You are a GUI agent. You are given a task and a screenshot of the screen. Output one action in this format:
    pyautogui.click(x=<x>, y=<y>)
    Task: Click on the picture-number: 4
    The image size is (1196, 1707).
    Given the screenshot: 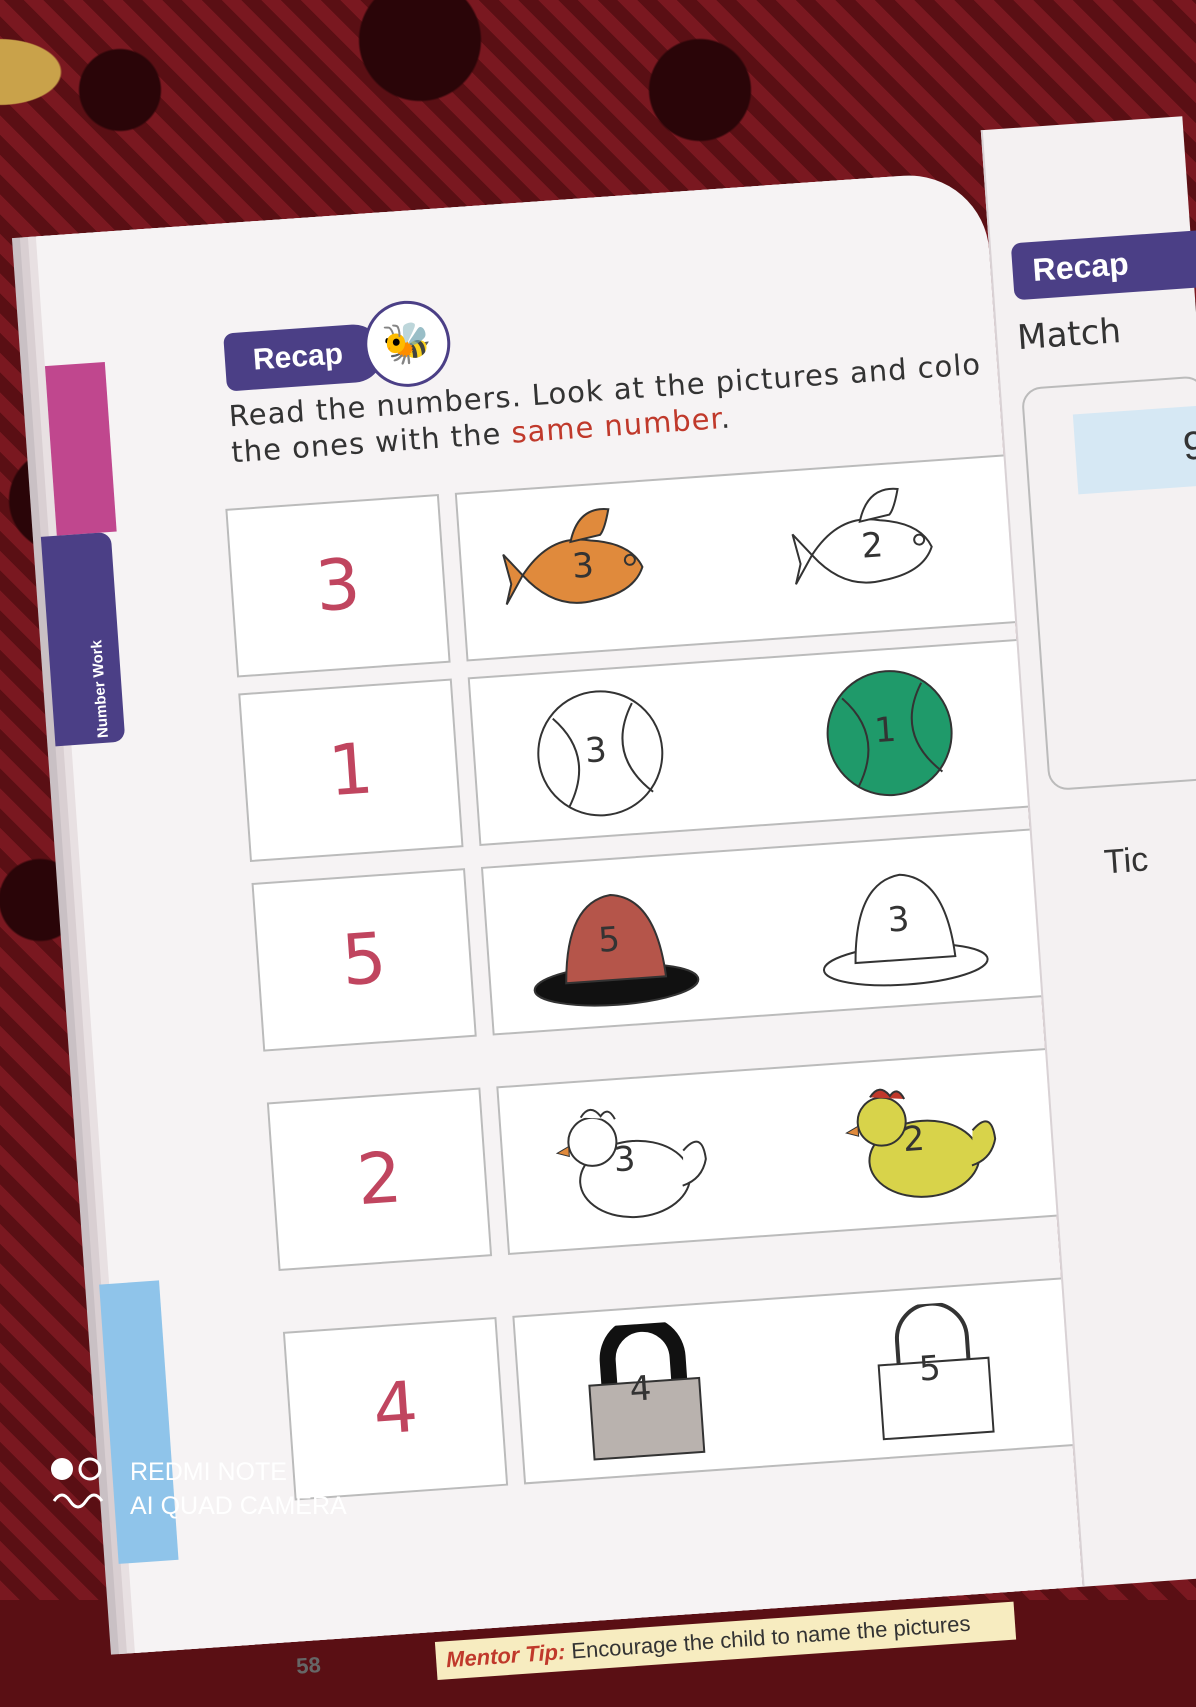 What is the action you would take?
    pyautogui.click(x=640, y=1389)
    